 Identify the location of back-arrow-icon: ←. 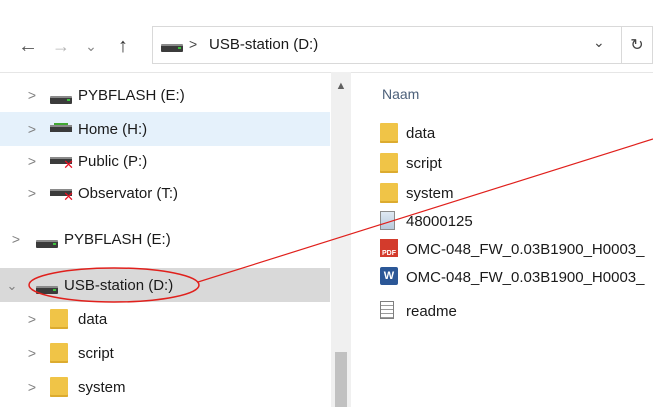
(28, 45).